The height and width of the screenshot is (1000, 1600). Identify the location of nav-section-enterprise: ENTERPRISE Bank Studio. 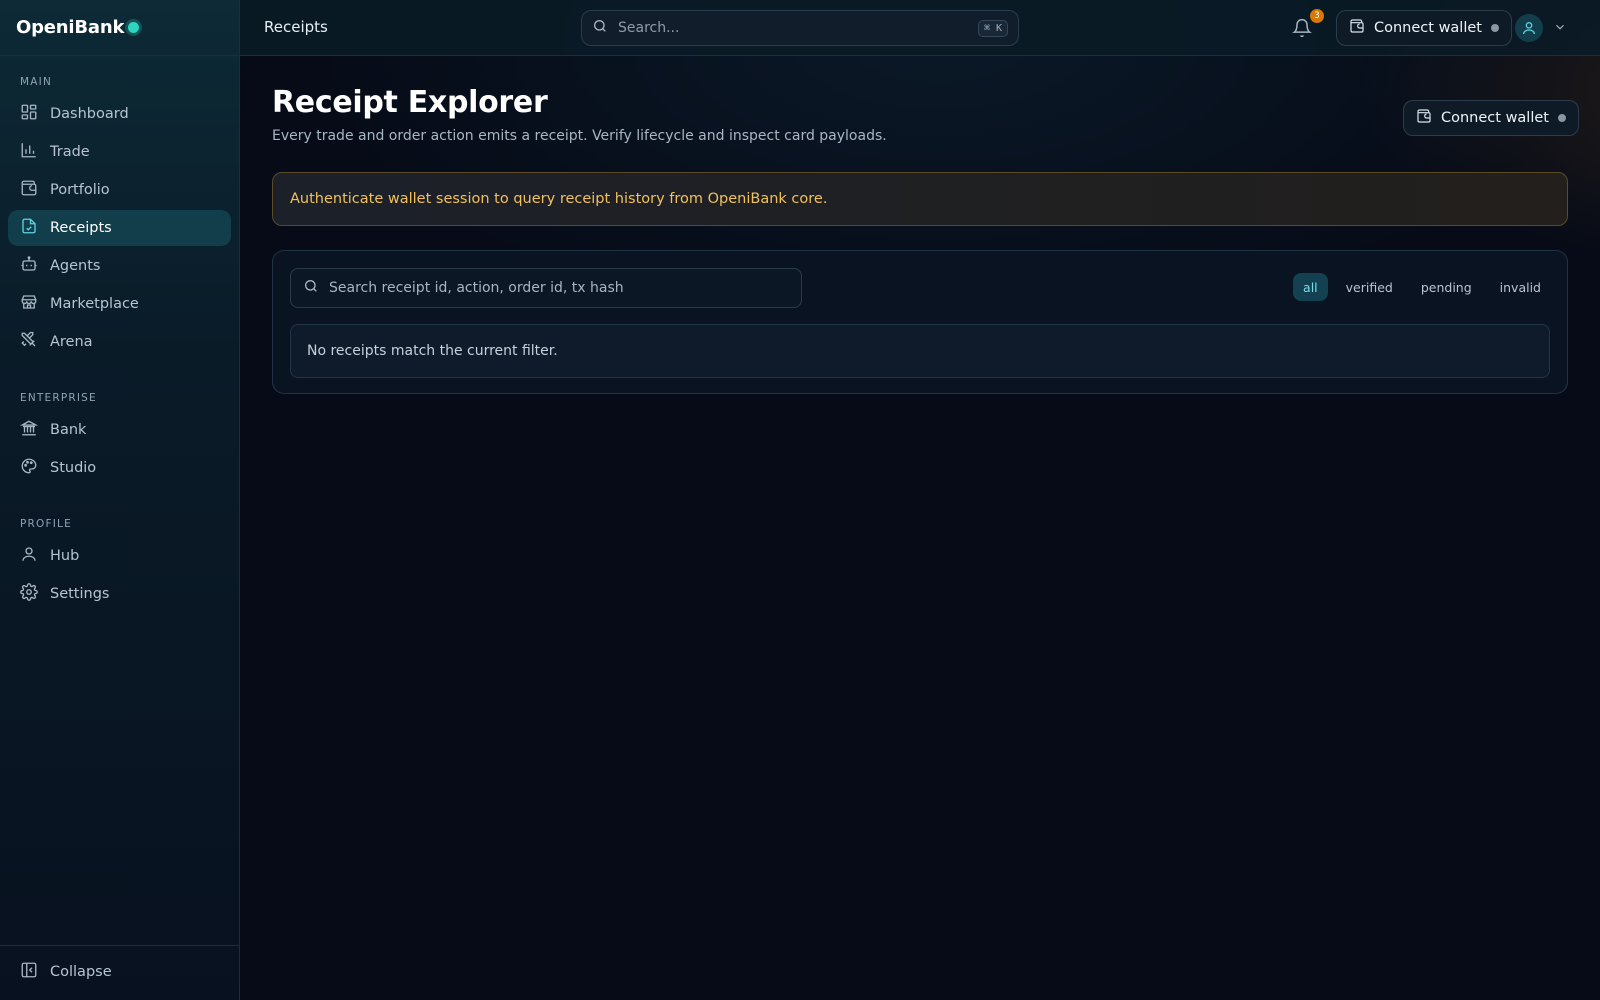
(119, 437).